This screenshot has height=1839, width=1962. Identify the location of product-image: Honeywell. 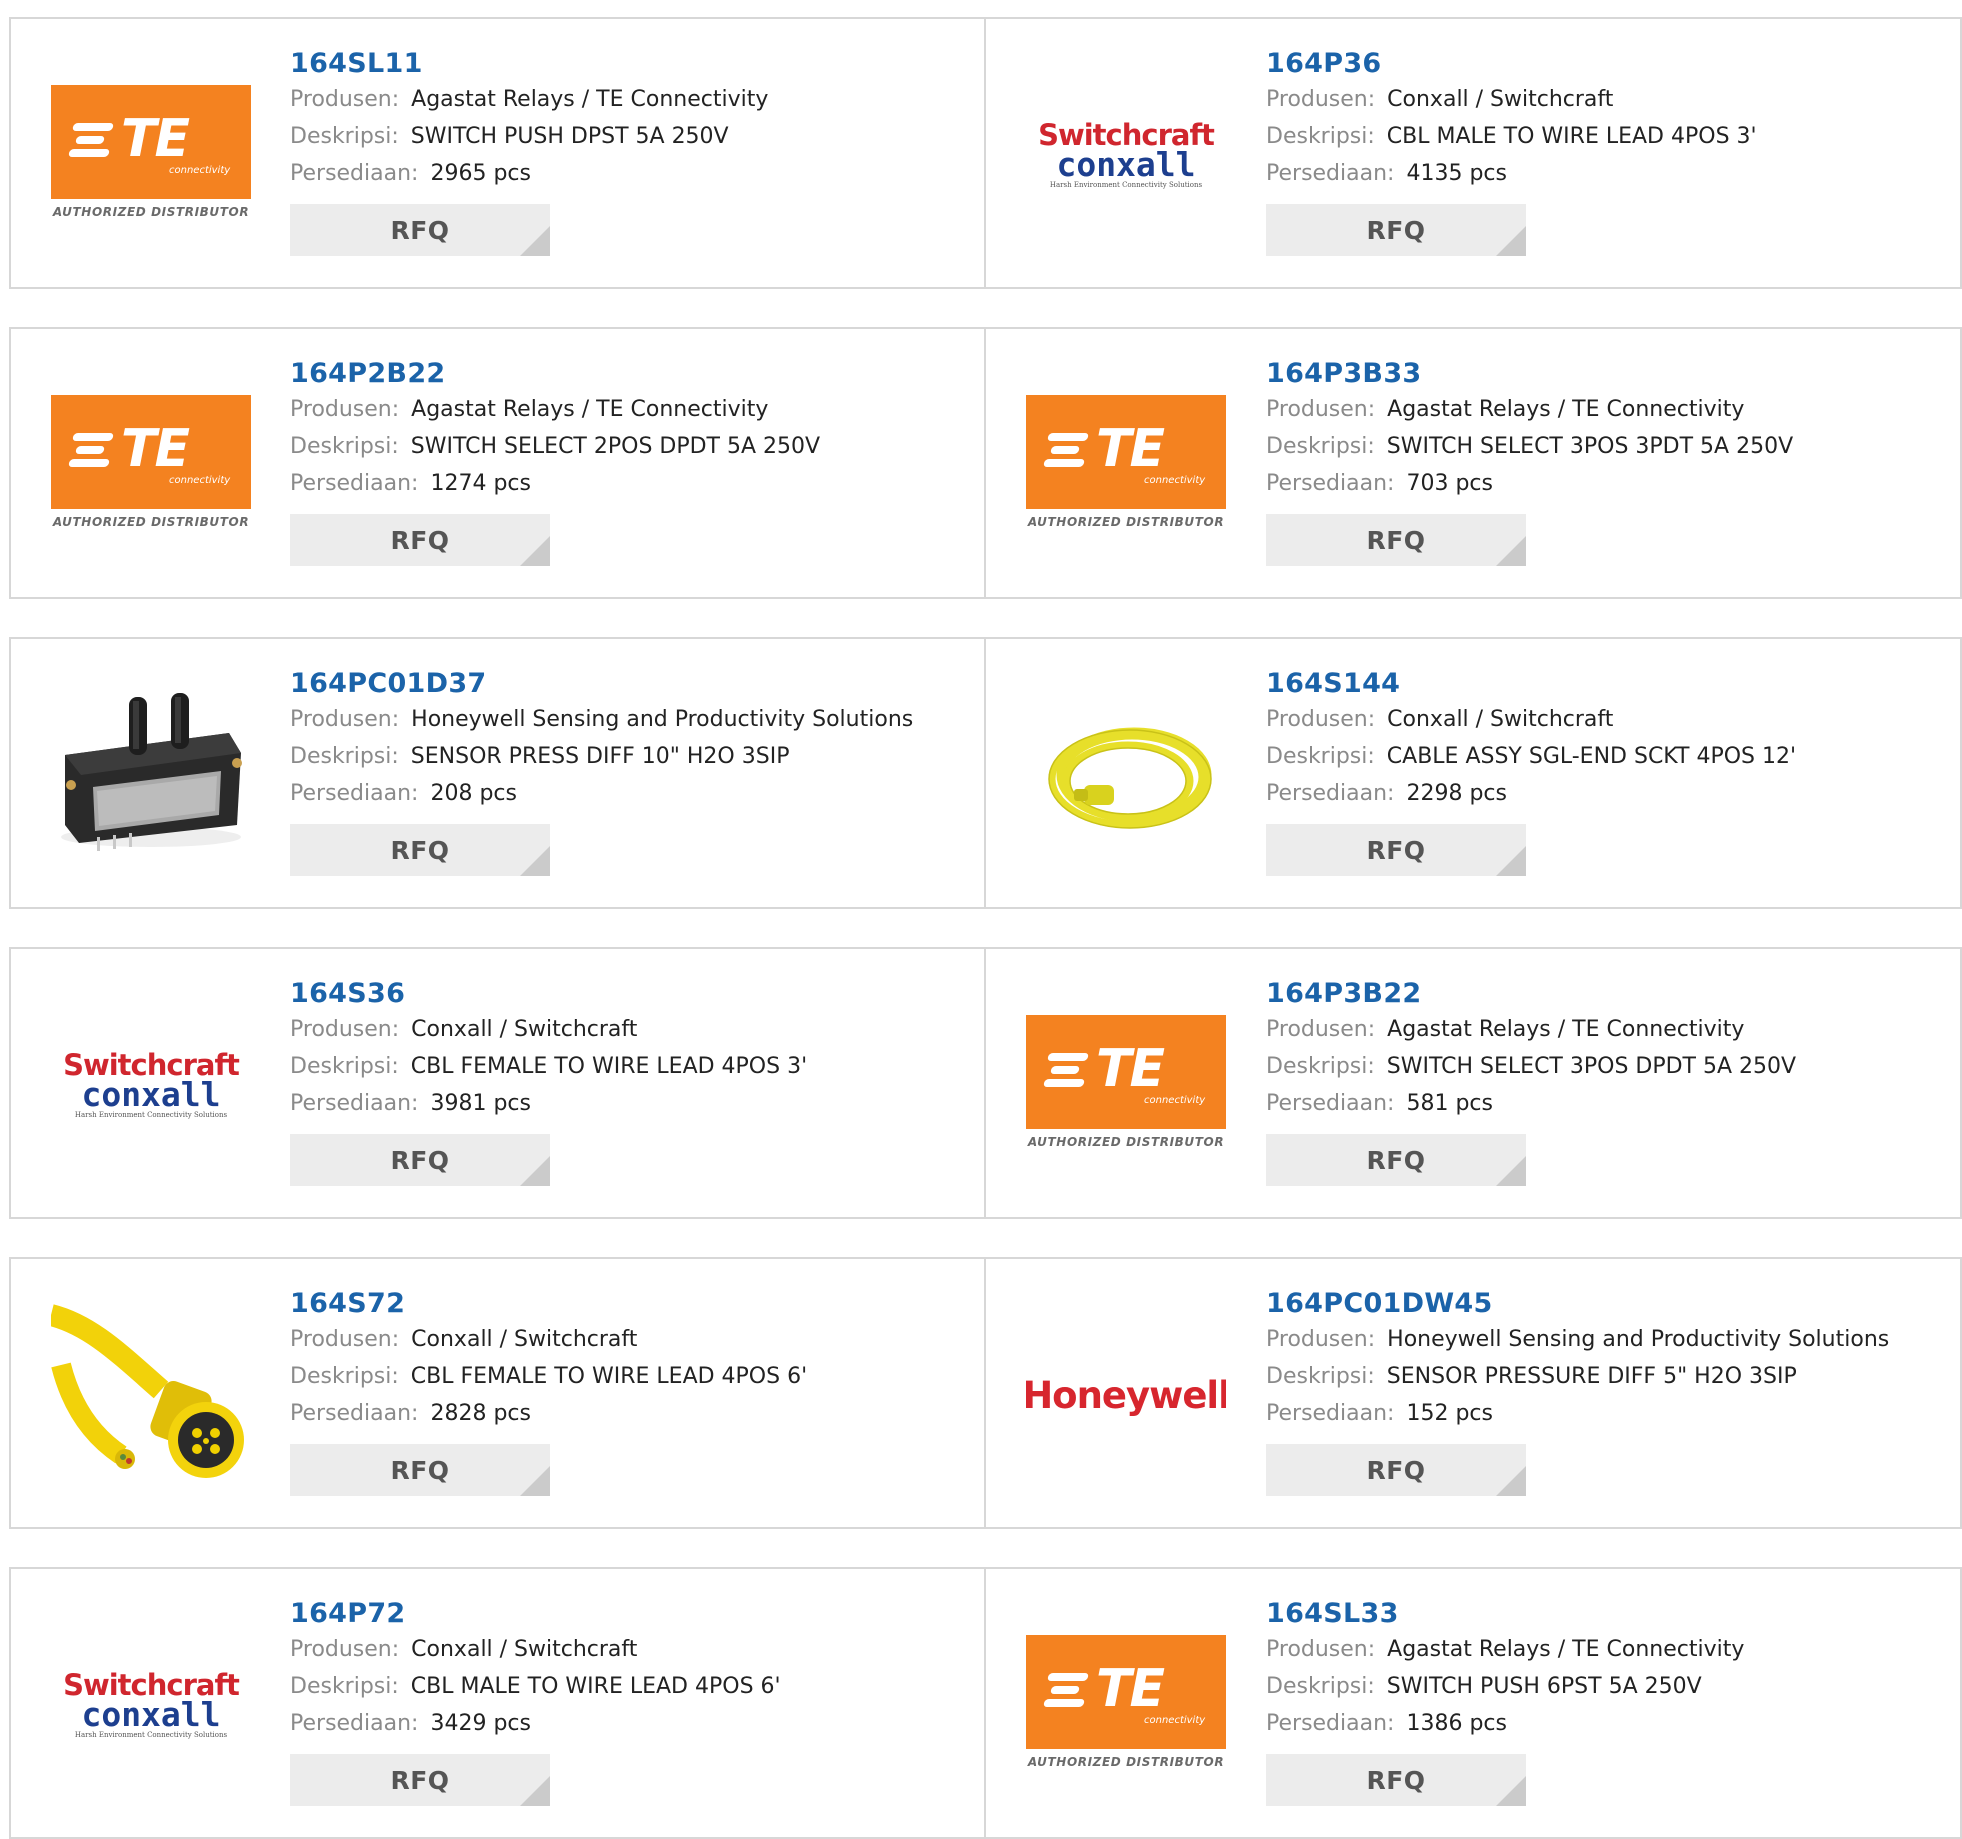
(1126, 1395).